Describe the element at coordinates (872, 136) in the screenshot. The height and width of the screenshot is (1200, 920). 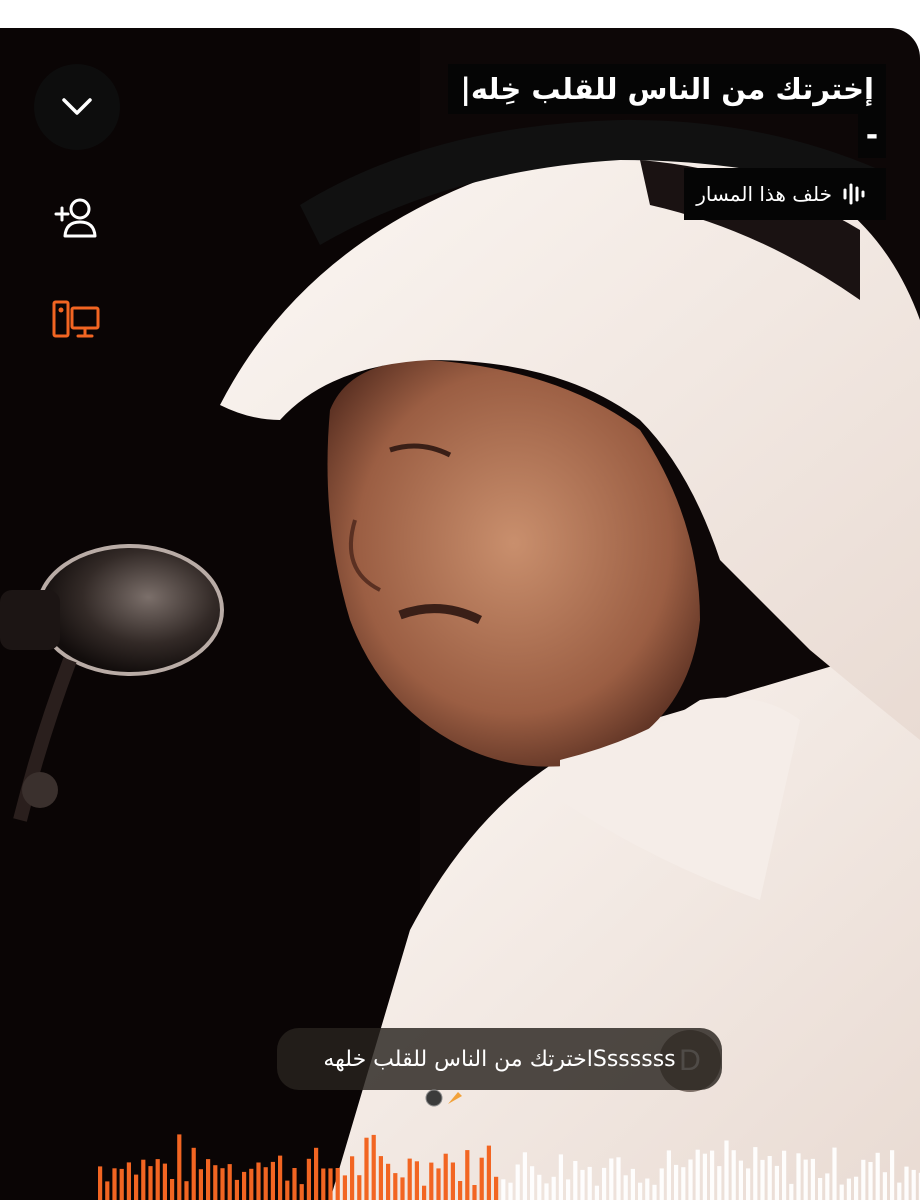
I see `artist-name: -` at that location.